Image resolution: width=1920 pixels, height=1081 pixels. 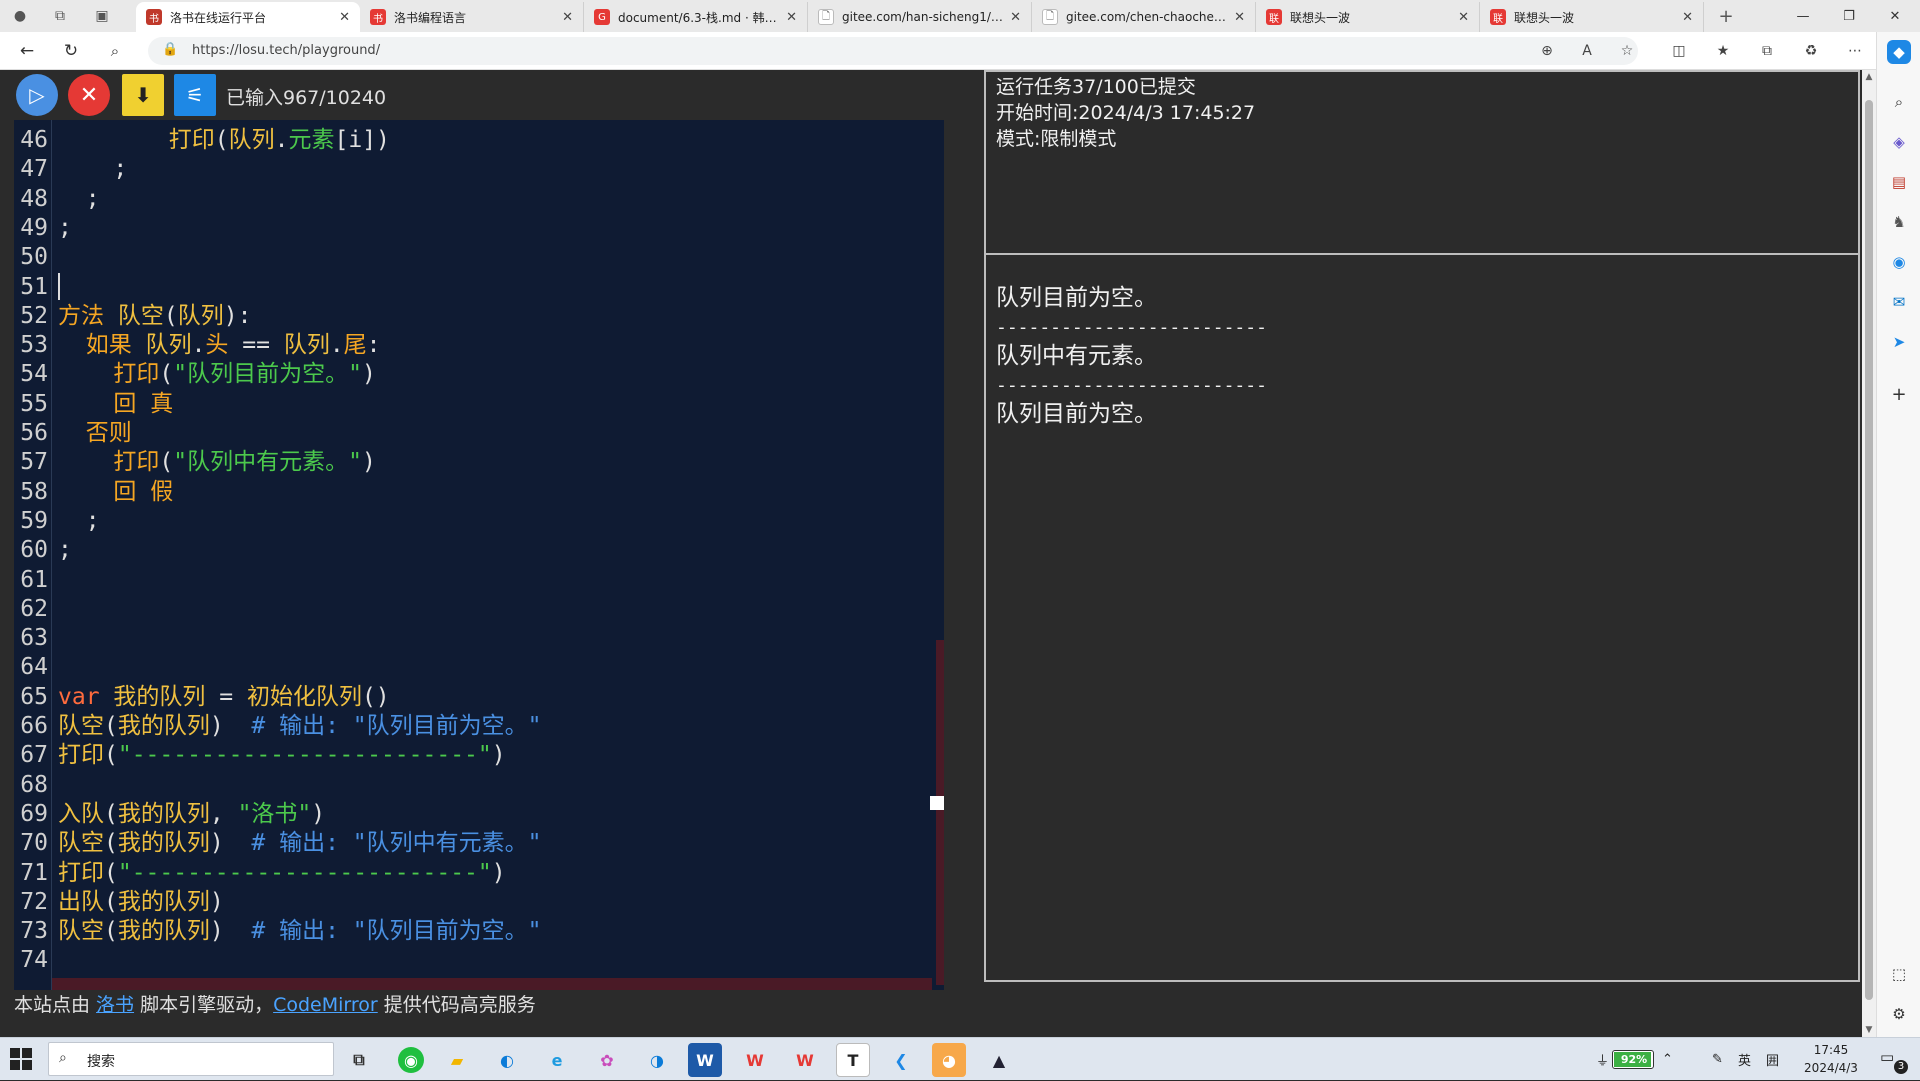 I want to click on code-line: 72 出队(我的队列), so click(x=474, y=902).